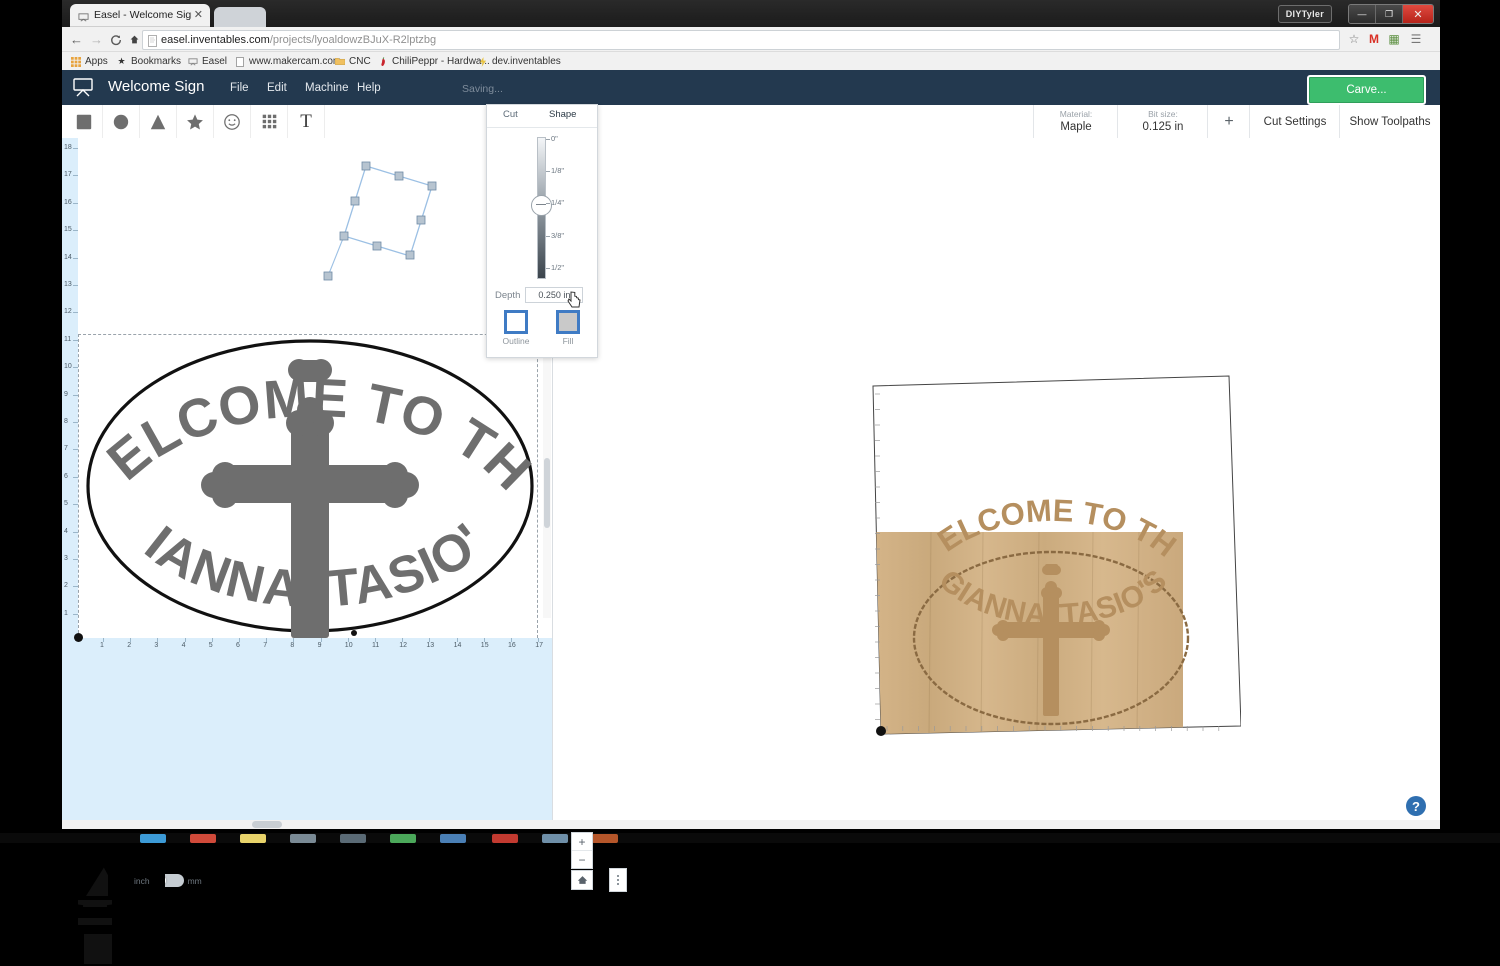  What do you see at coordinates (239, 88) in the screenshot?
I see `menu-file: File` at bounding box center [239, 88].